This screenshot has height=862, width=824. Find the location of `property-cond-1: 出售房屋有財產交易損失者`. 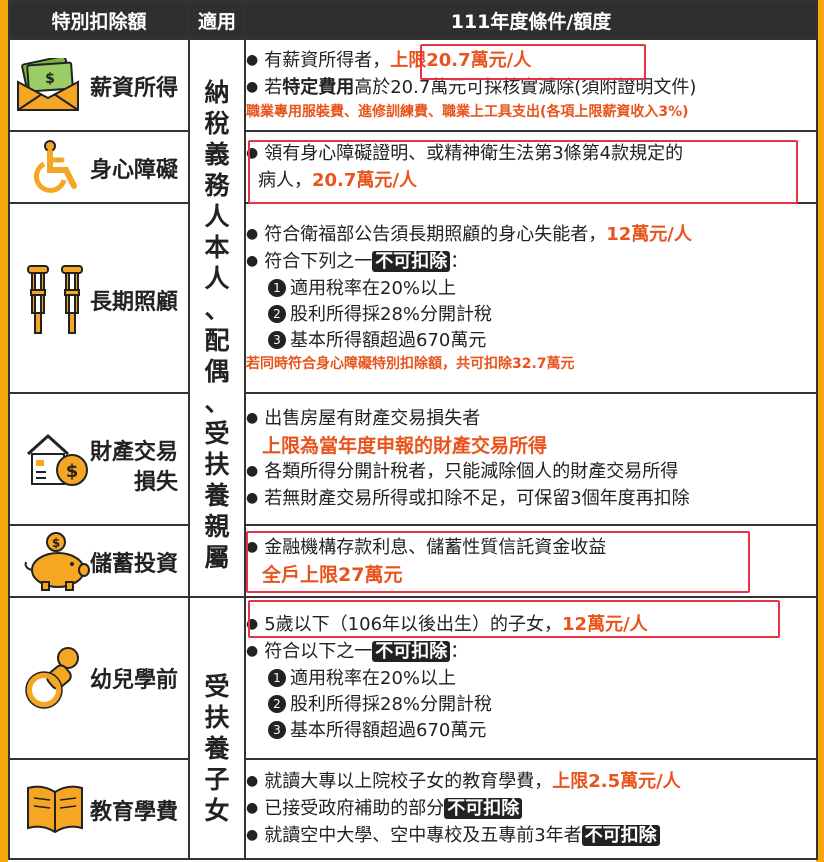

property-cond-1: 出售房屋有財產交易損失者 is located at coordinates (372, 418).